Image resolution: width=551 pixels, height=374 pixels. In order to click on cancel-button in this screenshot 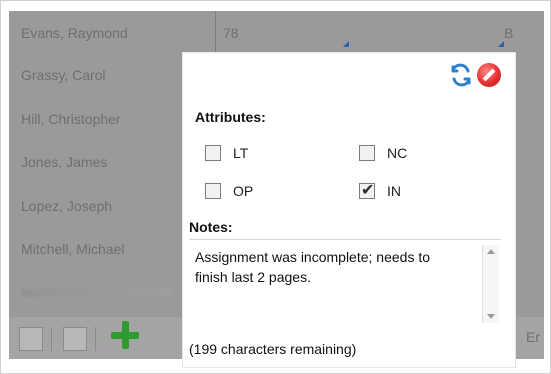, I will do `click(489, 75)`.